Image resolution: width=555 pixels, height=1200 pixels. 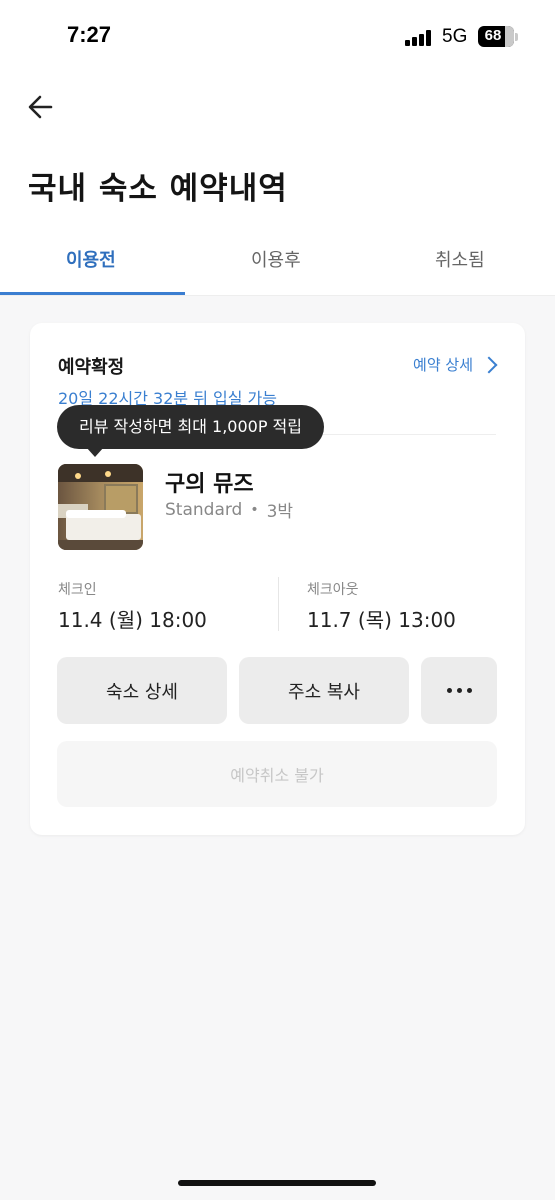 What do you see at coordinates (381, 620) in the screenshot?
I see `checkout-value: 11.7 (목) 13:00` at bounding box center [381, 620].